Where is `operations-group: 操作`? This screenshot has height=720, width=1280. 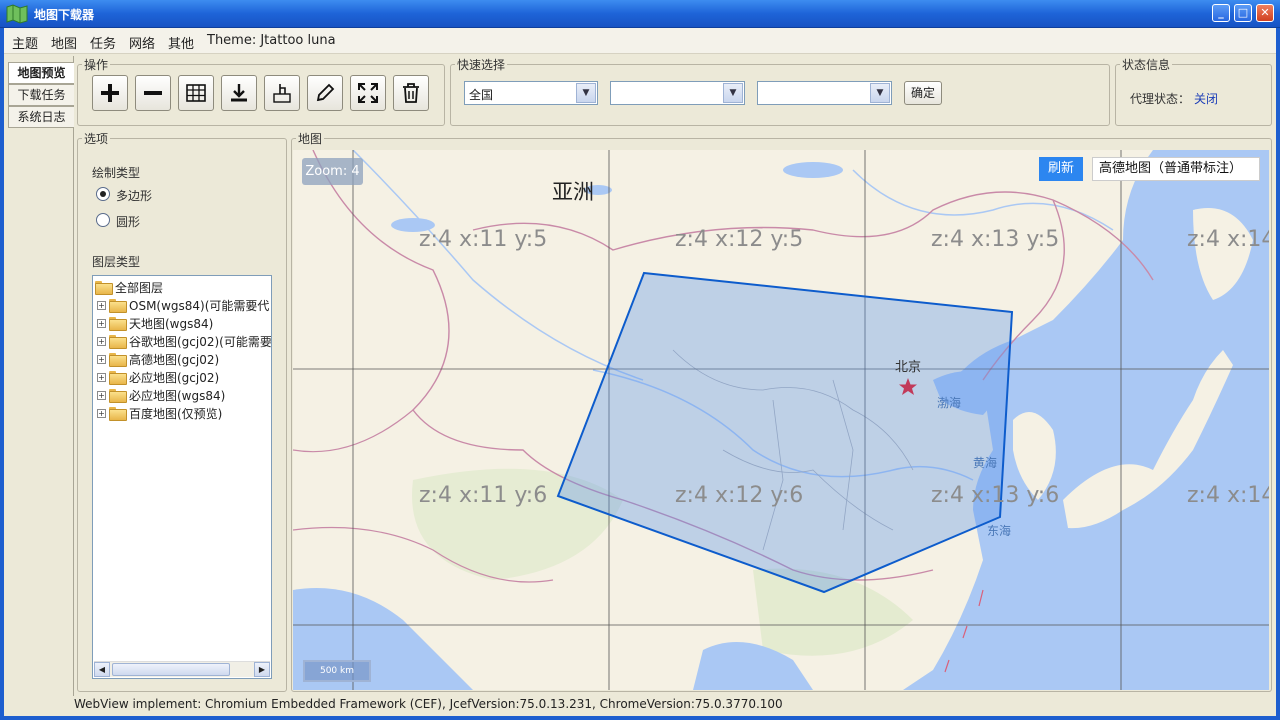 operations-group: 操作 is located at coordinates (261, 91).